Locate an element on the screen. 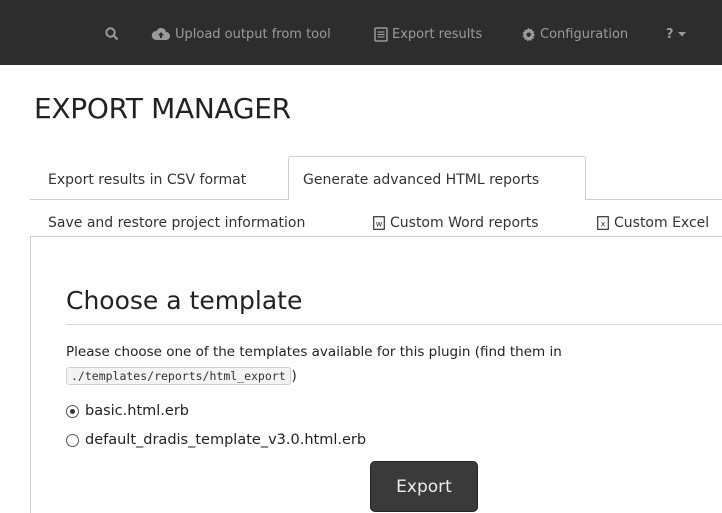 This screenshot has width=722, height=513. tab-word-reports: w Custom Word reports is located at coordinates (456, 223).